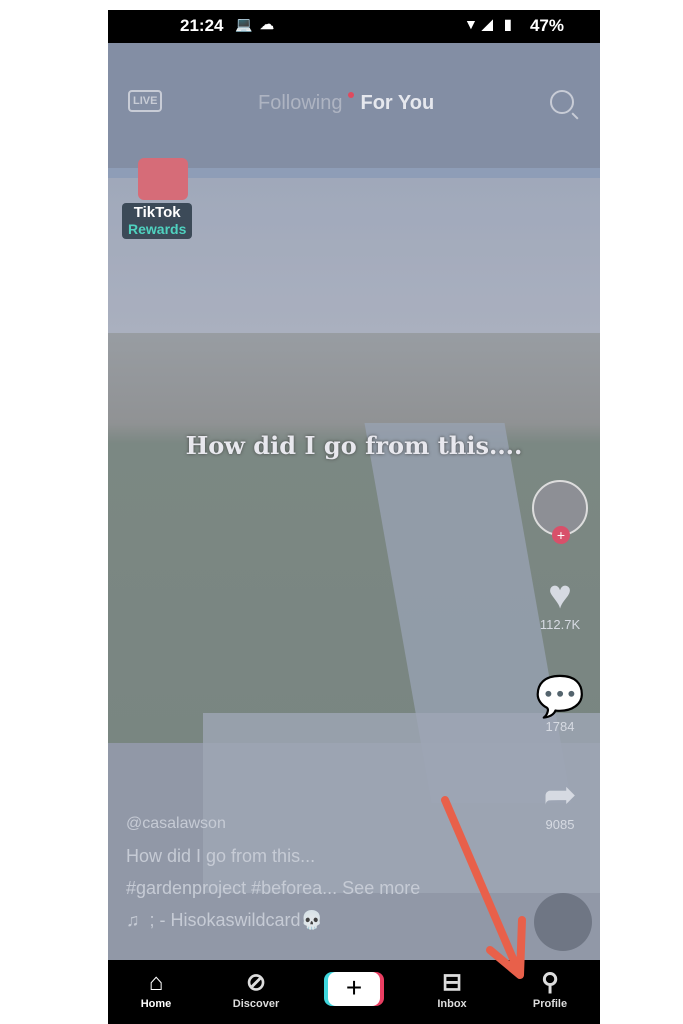  Describe the element at coordinates (300, 103) in the screenshot. I see `tab-following: Following` at that location.